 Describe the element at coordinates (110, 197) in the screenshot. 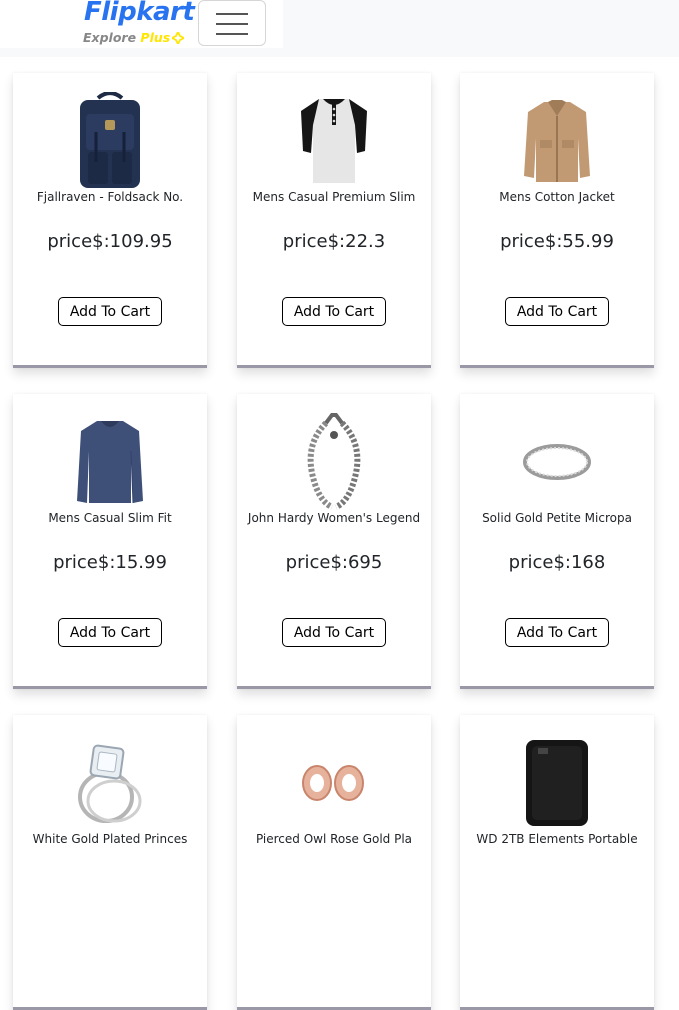

I see `product-title: Fjallraven - Foldsack No.` at that location.